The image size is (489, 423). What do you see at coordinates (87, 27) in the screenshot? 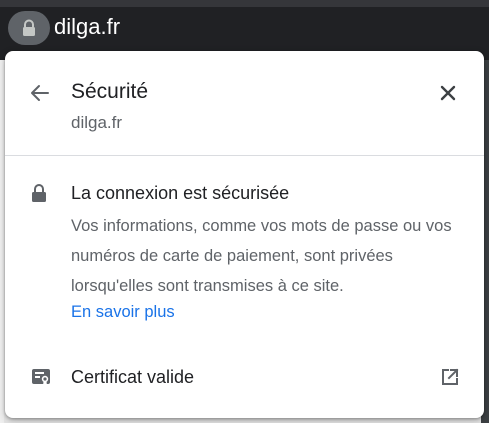
I see `address-bar-url: dilga.fr` at bounding box center [87, 27].